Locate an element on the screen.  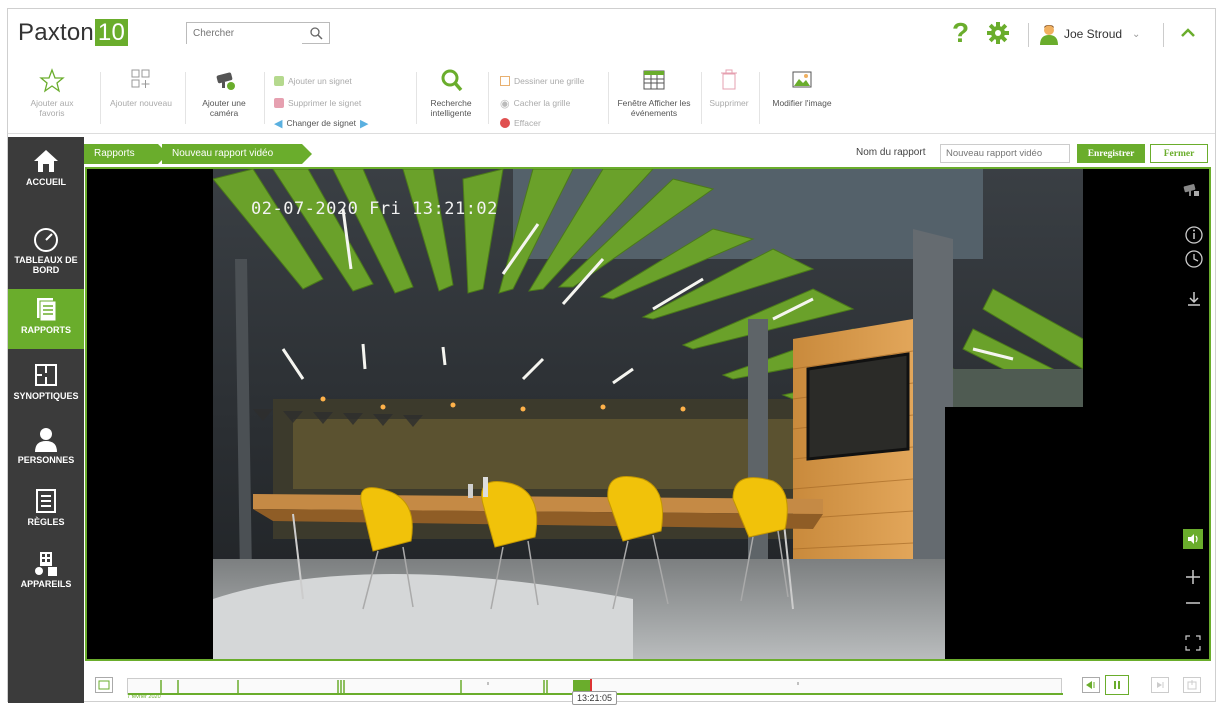
report-name-label: Nom du rapport is located at coordinates (891, 152).